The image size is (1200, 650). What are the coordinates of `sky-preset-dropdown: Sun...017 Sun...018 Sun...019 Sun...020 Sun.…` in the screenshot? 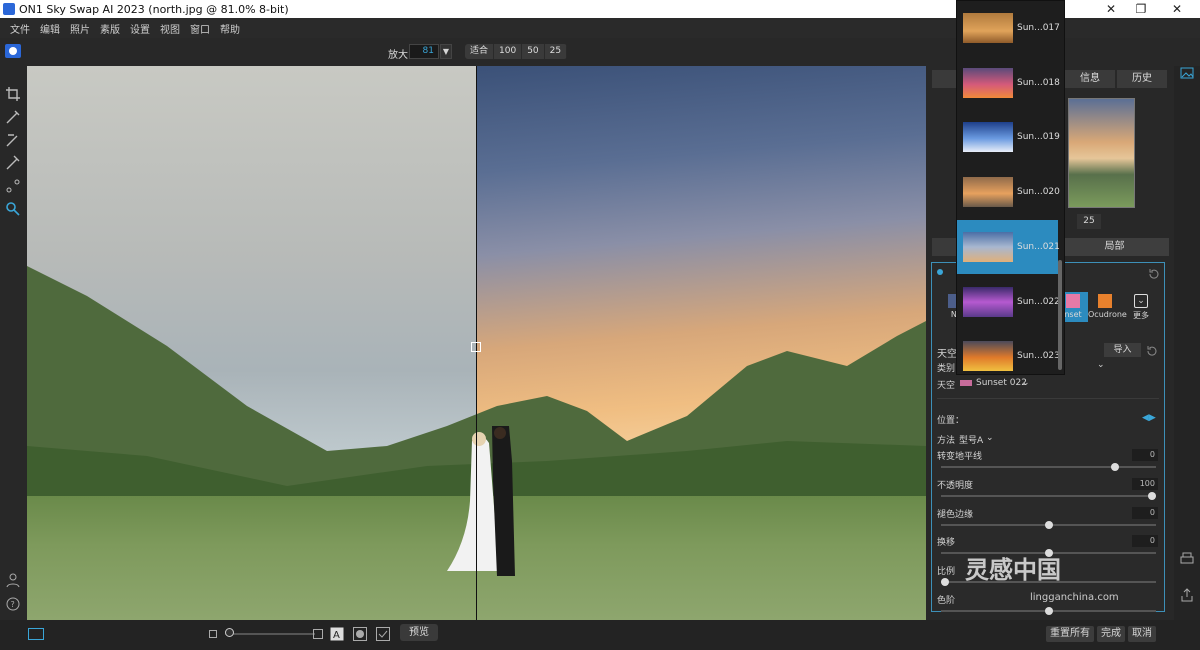 It's located at (1010, 187).